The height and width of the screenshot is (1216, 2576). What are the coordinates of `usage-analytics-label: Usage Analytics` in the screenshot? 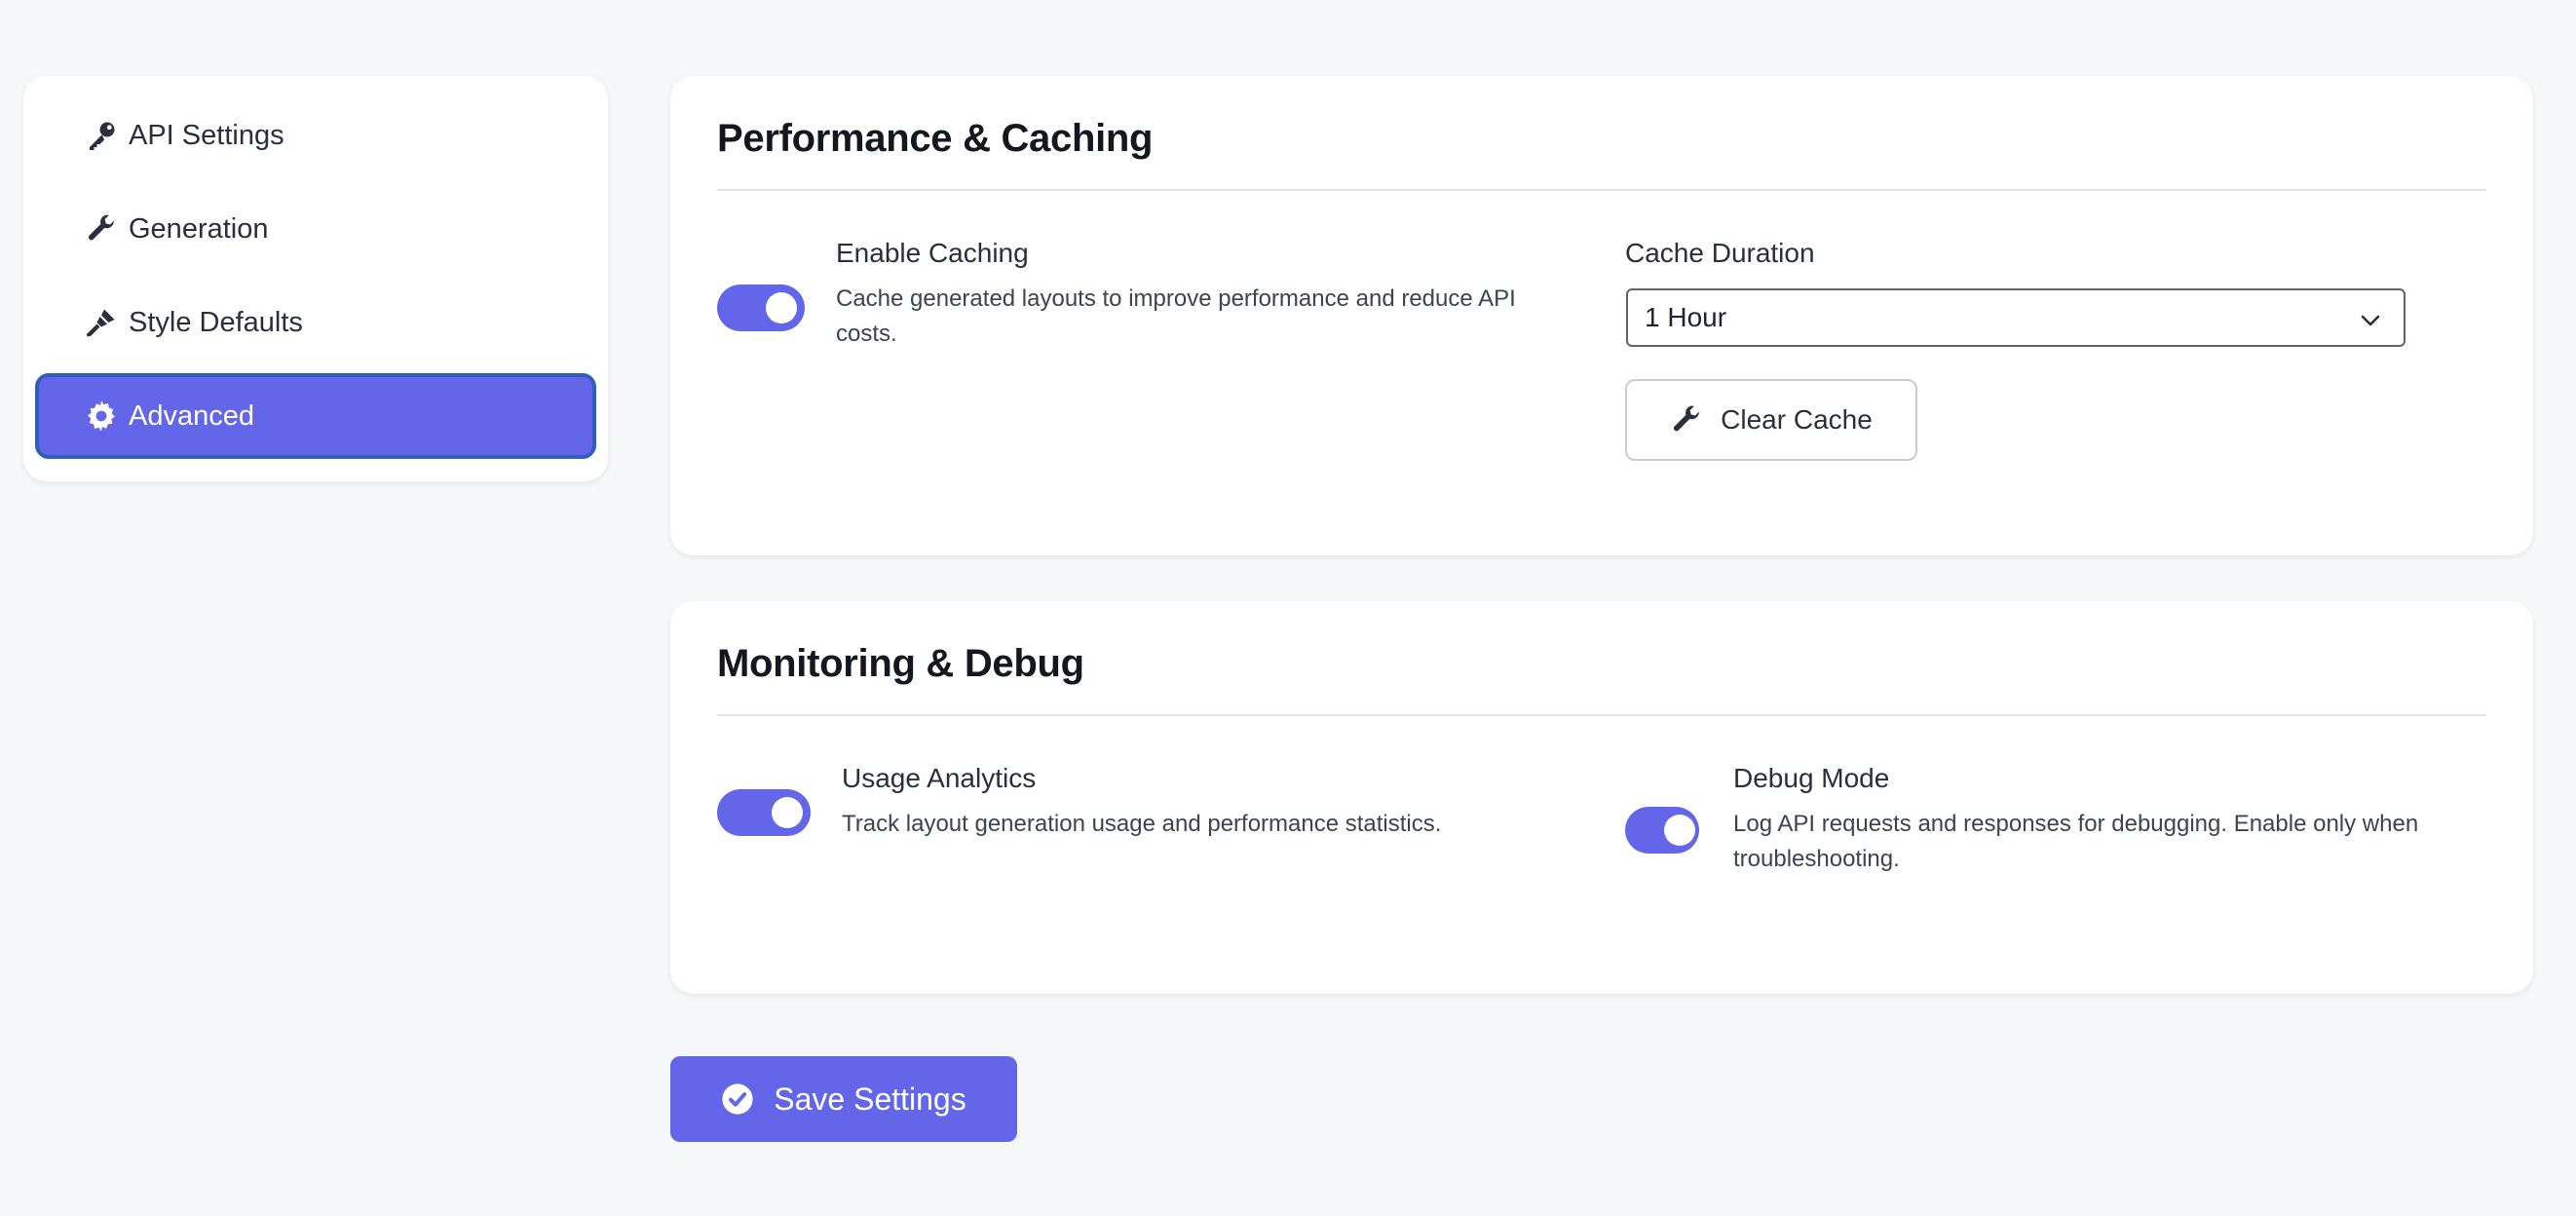 It's located at (939, 778).